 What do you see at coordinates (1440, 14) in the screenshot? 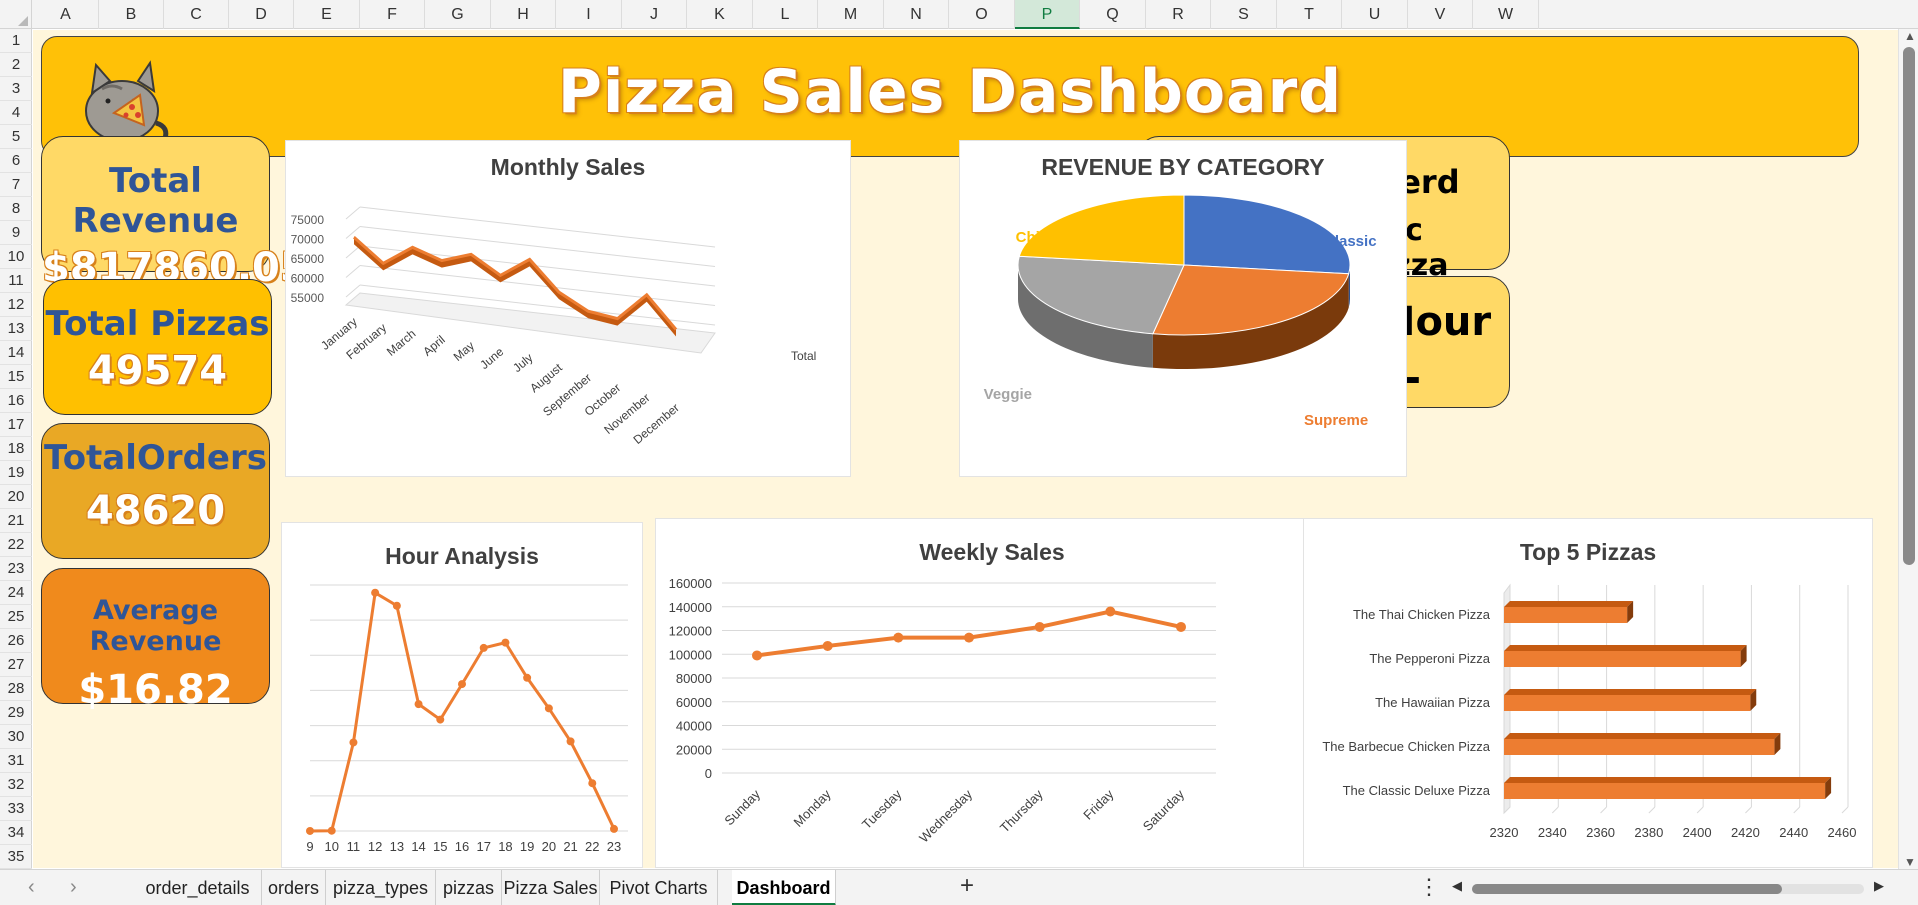
I see `column-header-v: V` at bounding box center [1440, 14].